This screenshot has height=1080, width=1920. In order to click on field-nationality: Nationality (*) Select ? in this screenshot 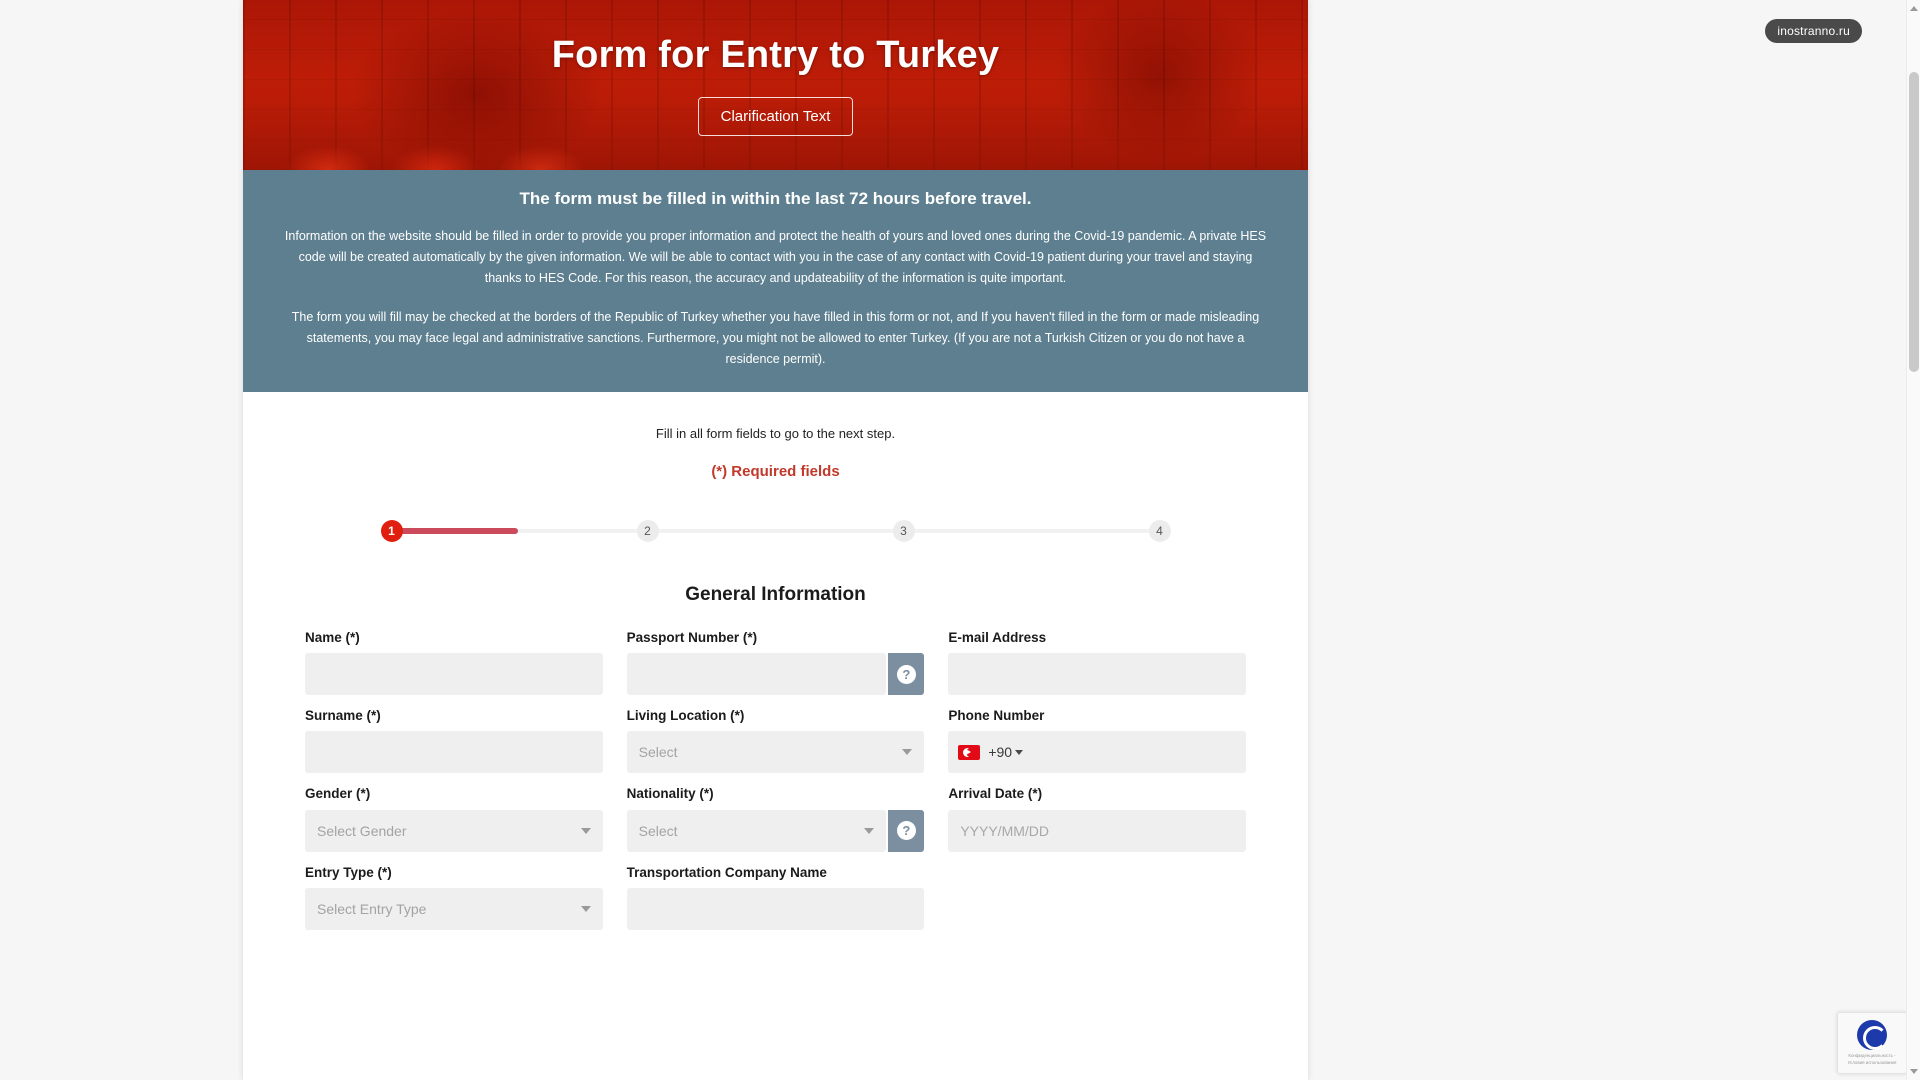, I will do `click(775, 819)`.